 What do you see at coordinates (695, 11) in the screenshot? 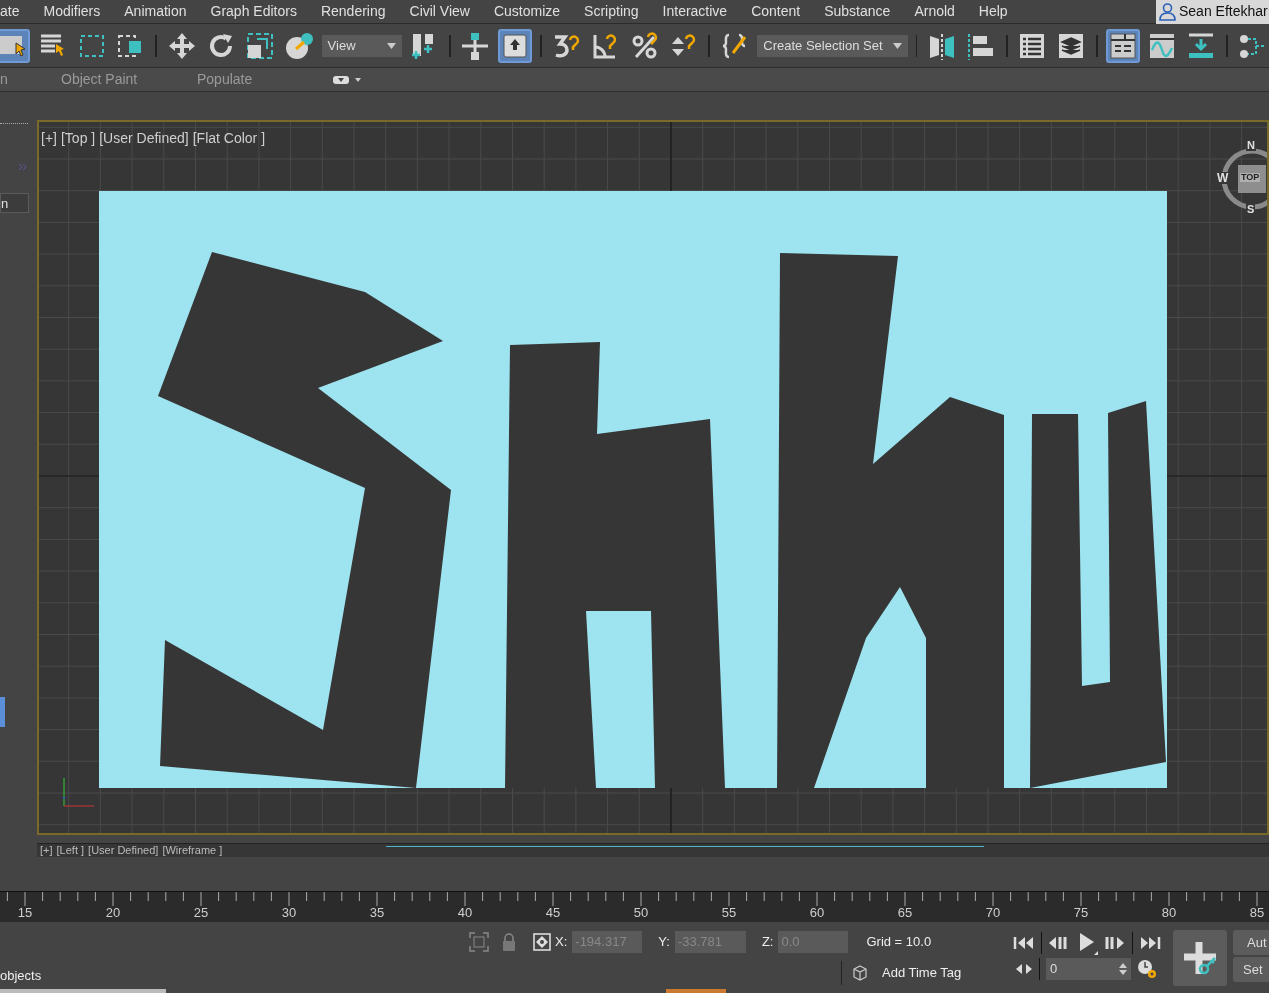
I see `menu-item: Interactive` at bounding box center [695, 11].